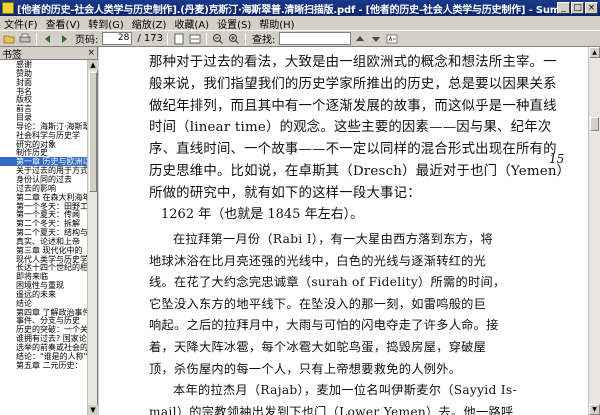 The image size is (600, 415). I want to click on bookmark-item: 感谢, so click(44, 64).